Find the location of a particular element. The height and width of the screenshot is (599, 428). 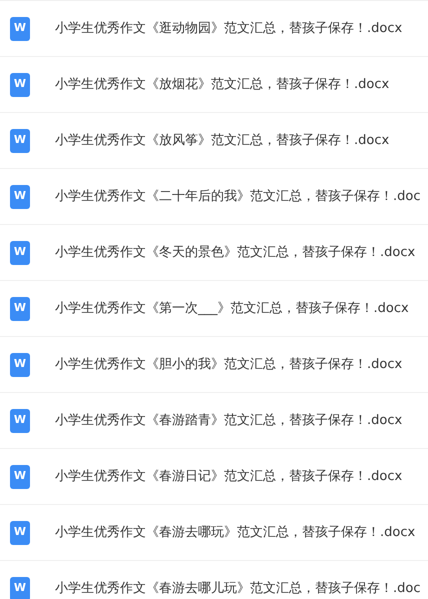

file-name: 小学生优秀作文《胆小的我》范文汇总，替孩子保存！.docx is located at coordinates (228, 364).